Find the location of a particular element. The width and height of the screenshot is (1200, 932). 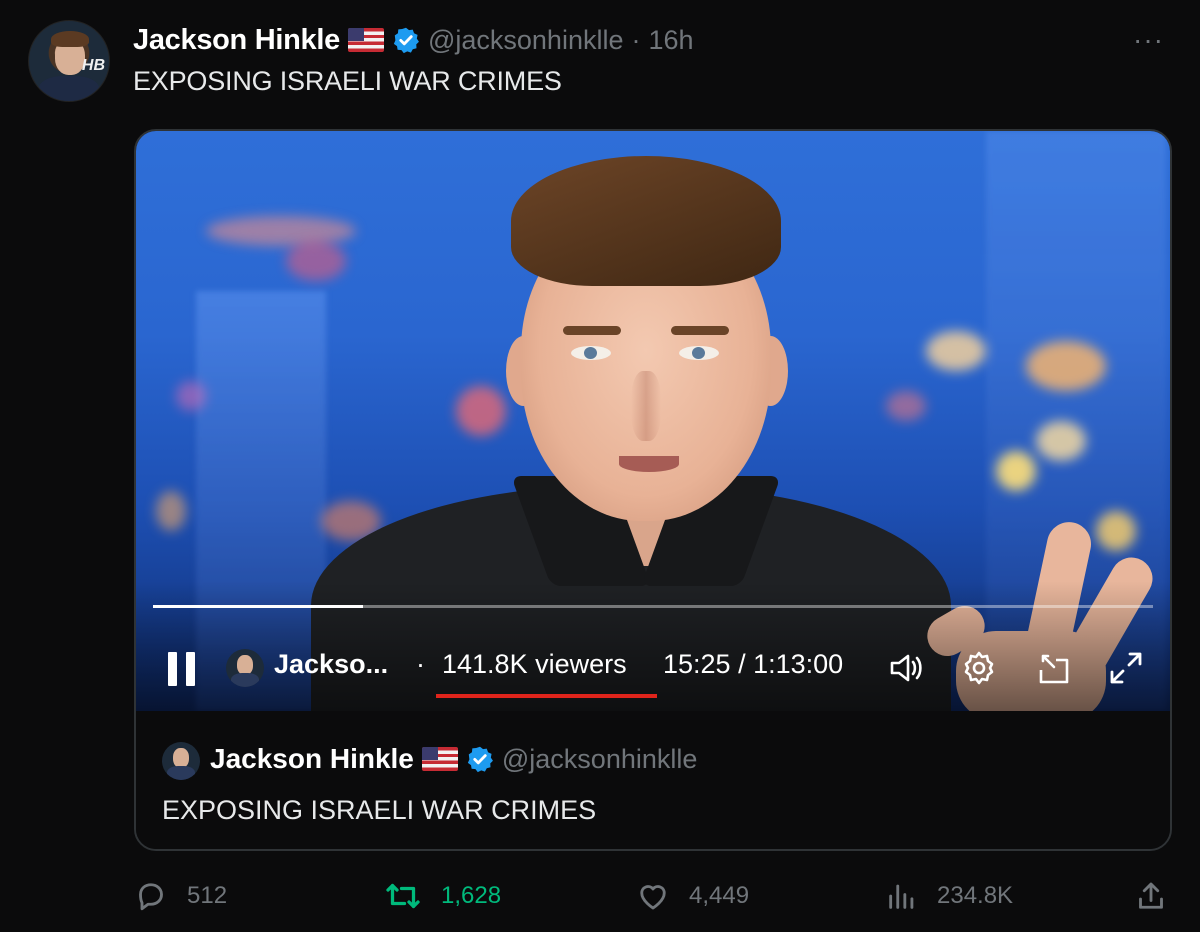

views-button: 234.8K is located at coordinates (949, 896).